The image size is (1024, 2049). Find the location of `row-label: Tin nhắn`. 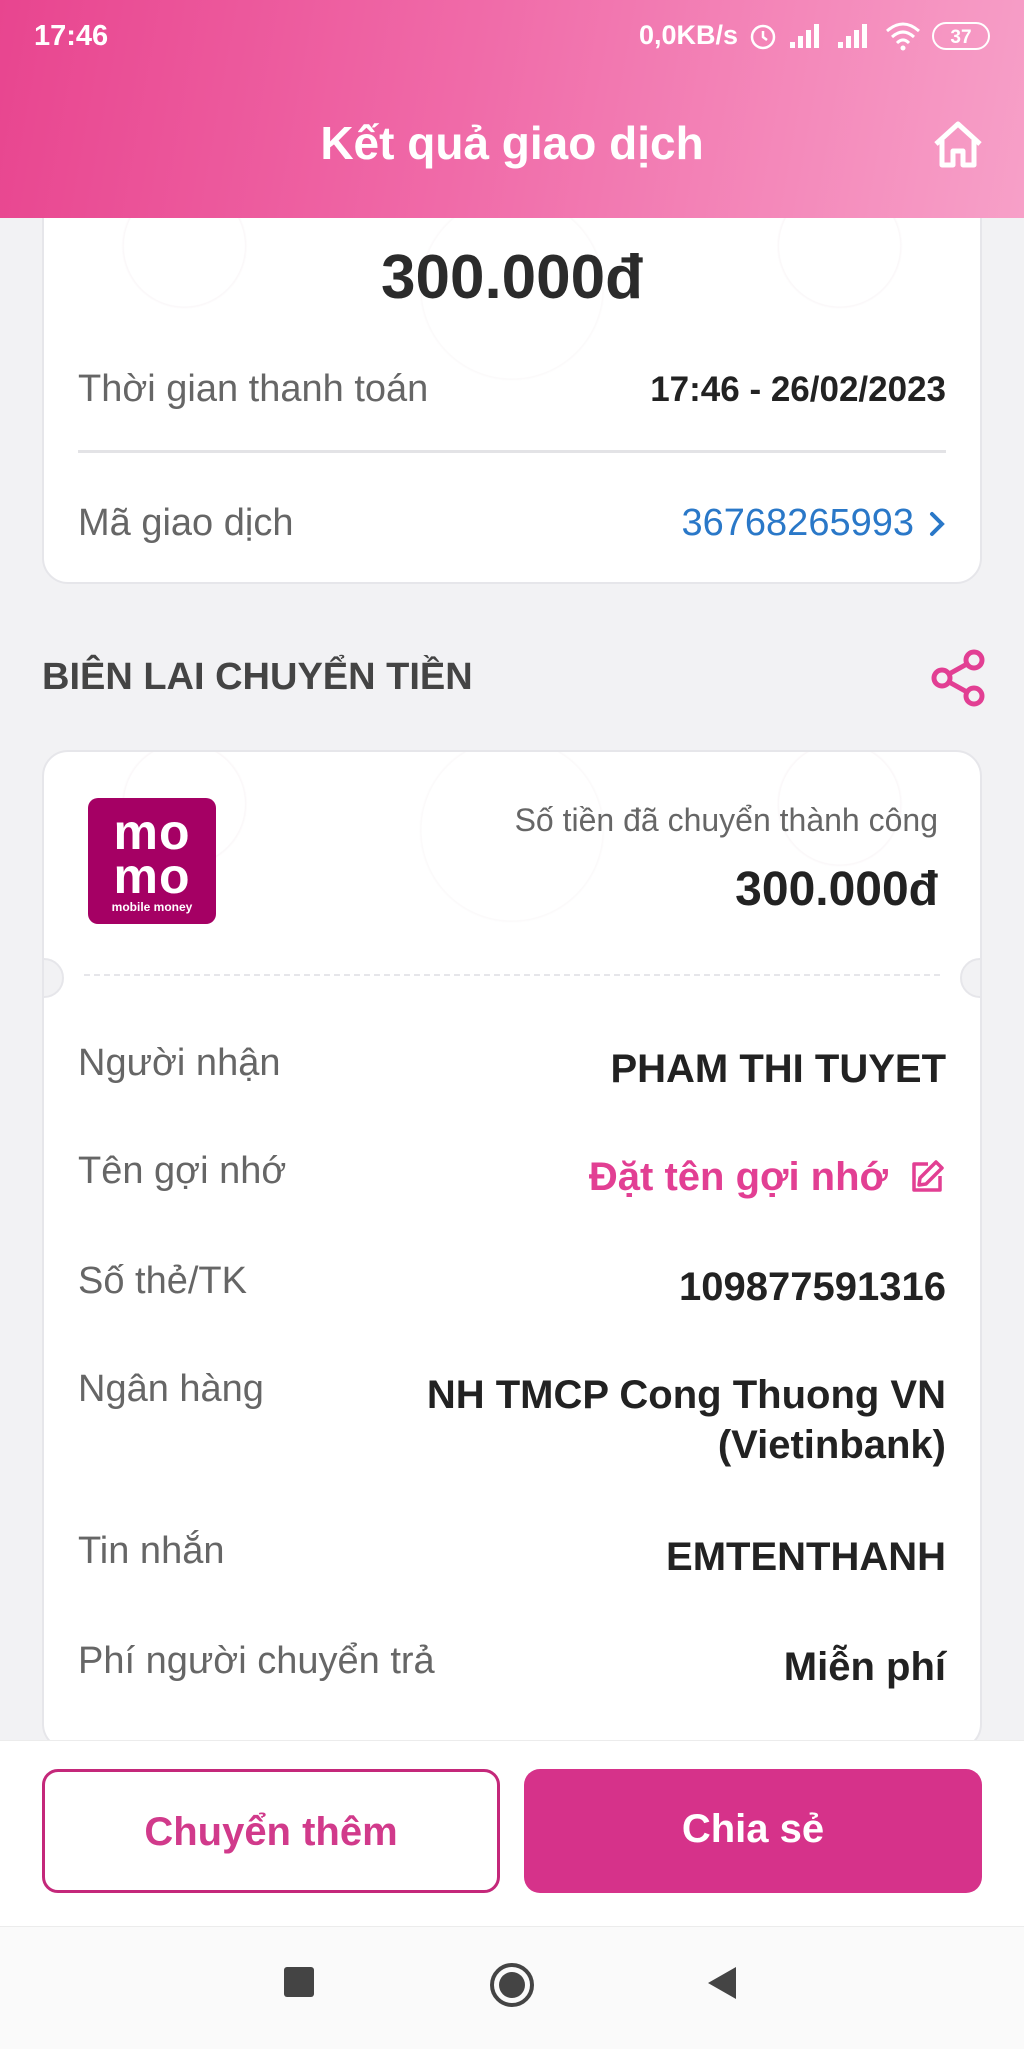

row-label: Tin nhắn is located at coordinates (151, 1551).